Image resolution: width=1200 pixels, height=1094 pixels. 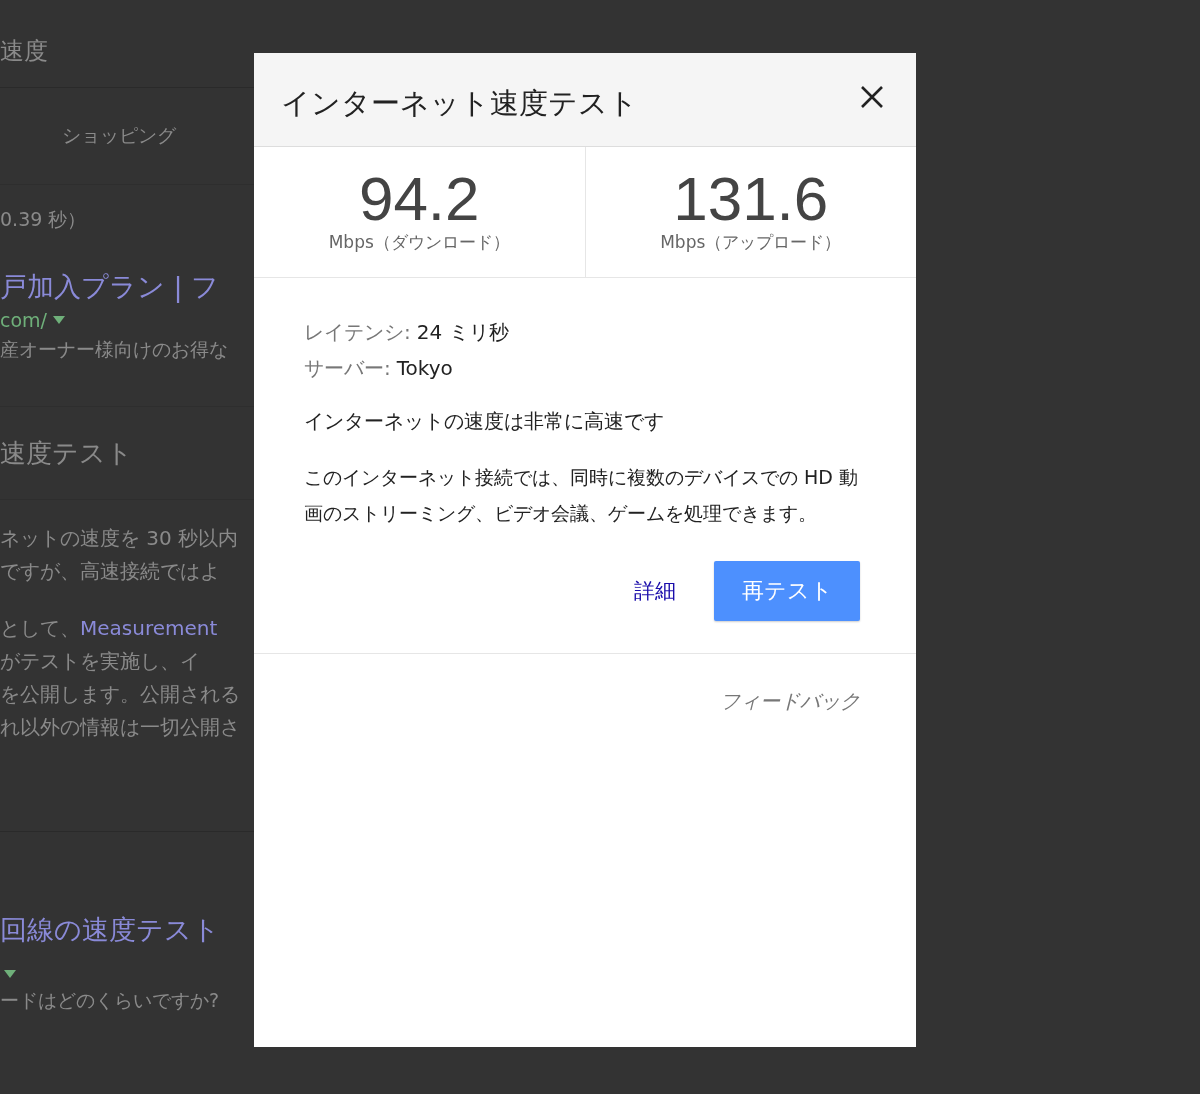 I want to click on retest-button: 再テスト, so click(x=787, y=591).